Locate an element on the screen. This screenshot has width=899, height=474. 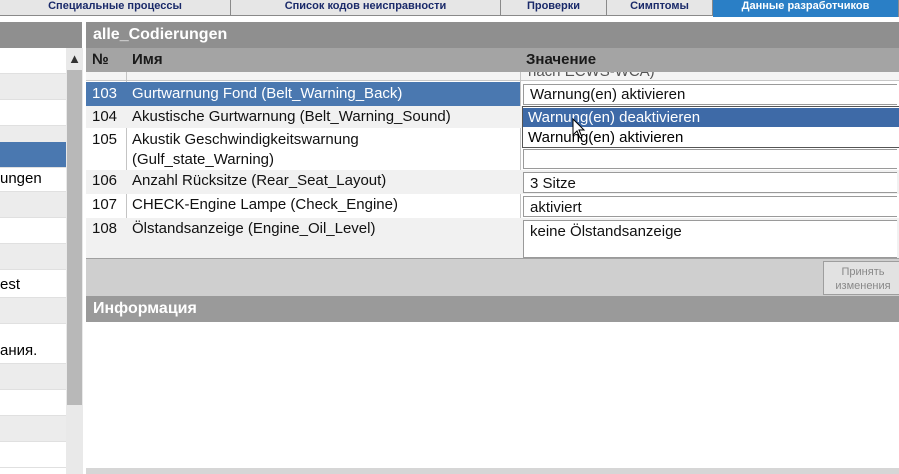
row-name: Anzahl Rücksitze (Rear_Seat_Layout) is located at coordinates (259, 180).